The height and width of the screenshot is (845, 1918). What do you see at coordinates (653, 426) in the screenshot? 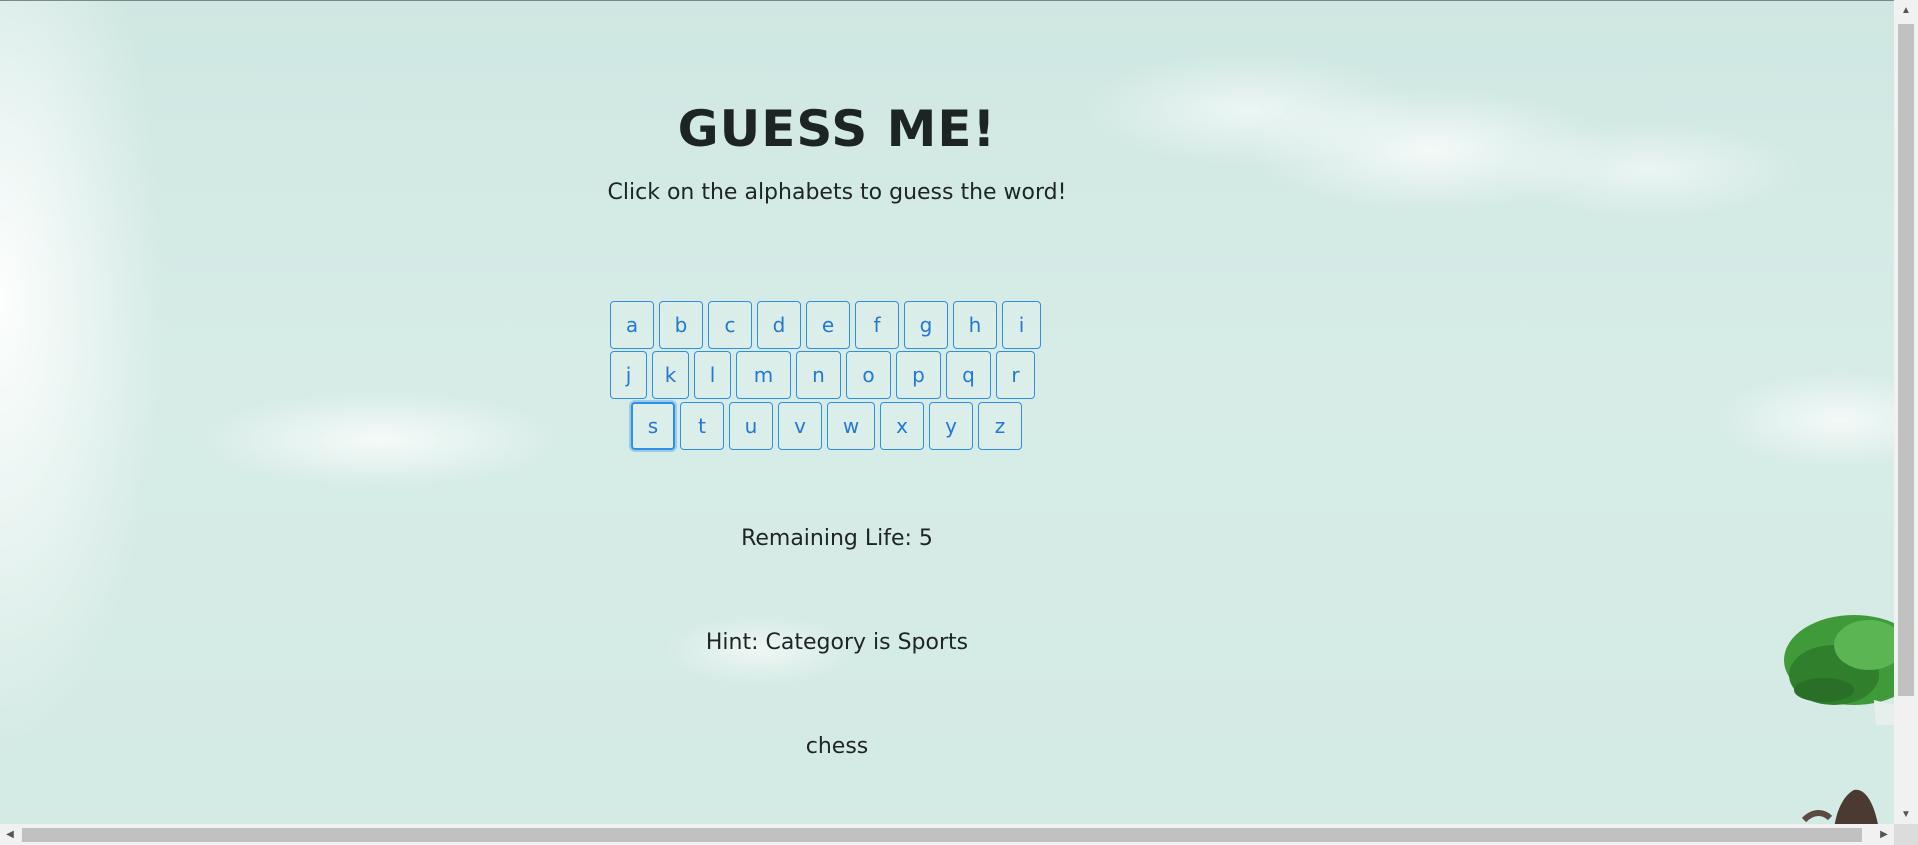
I see `letter-key-s: s` at bounding box center [653, 426].